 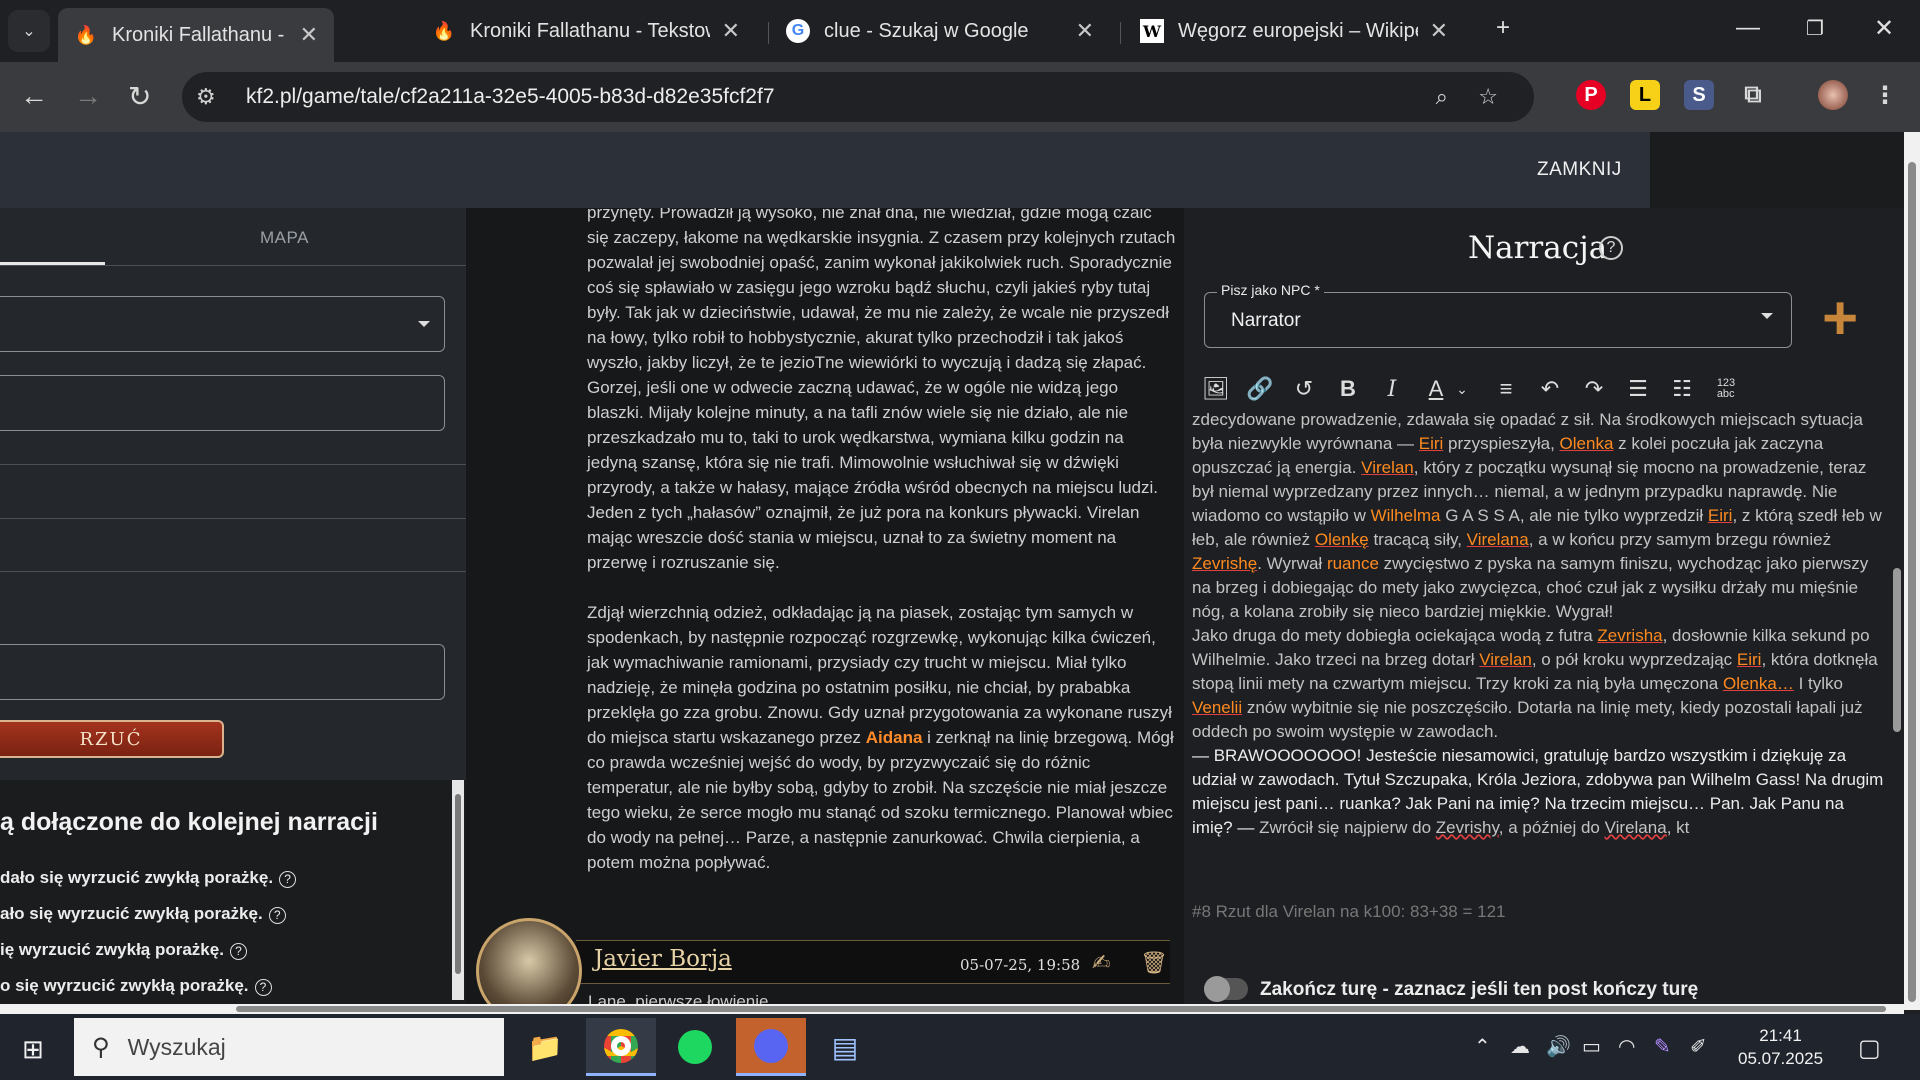 What do you see at coordinates (825, 170) in the screenshot?
I see `app-top-bar: ZAMKNIJ` at bounding box center [825, 170].